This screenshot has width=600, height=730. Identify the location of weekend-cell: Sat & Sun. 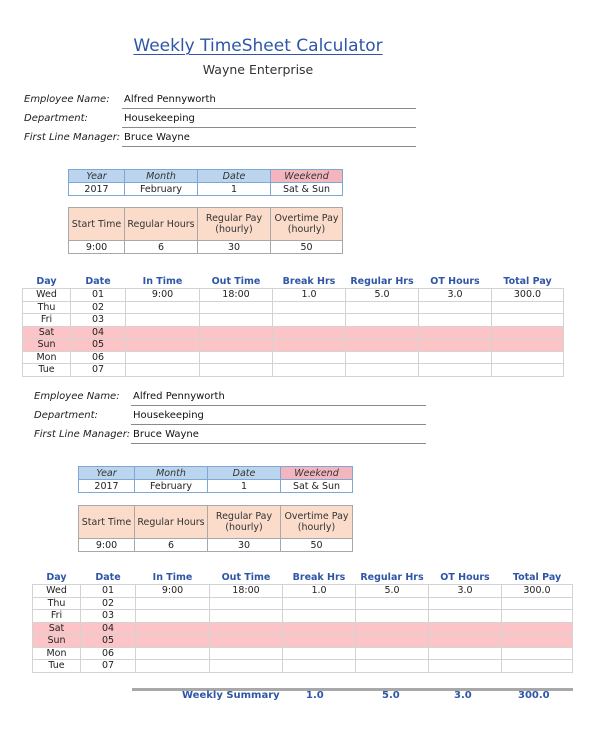
(316, 486).